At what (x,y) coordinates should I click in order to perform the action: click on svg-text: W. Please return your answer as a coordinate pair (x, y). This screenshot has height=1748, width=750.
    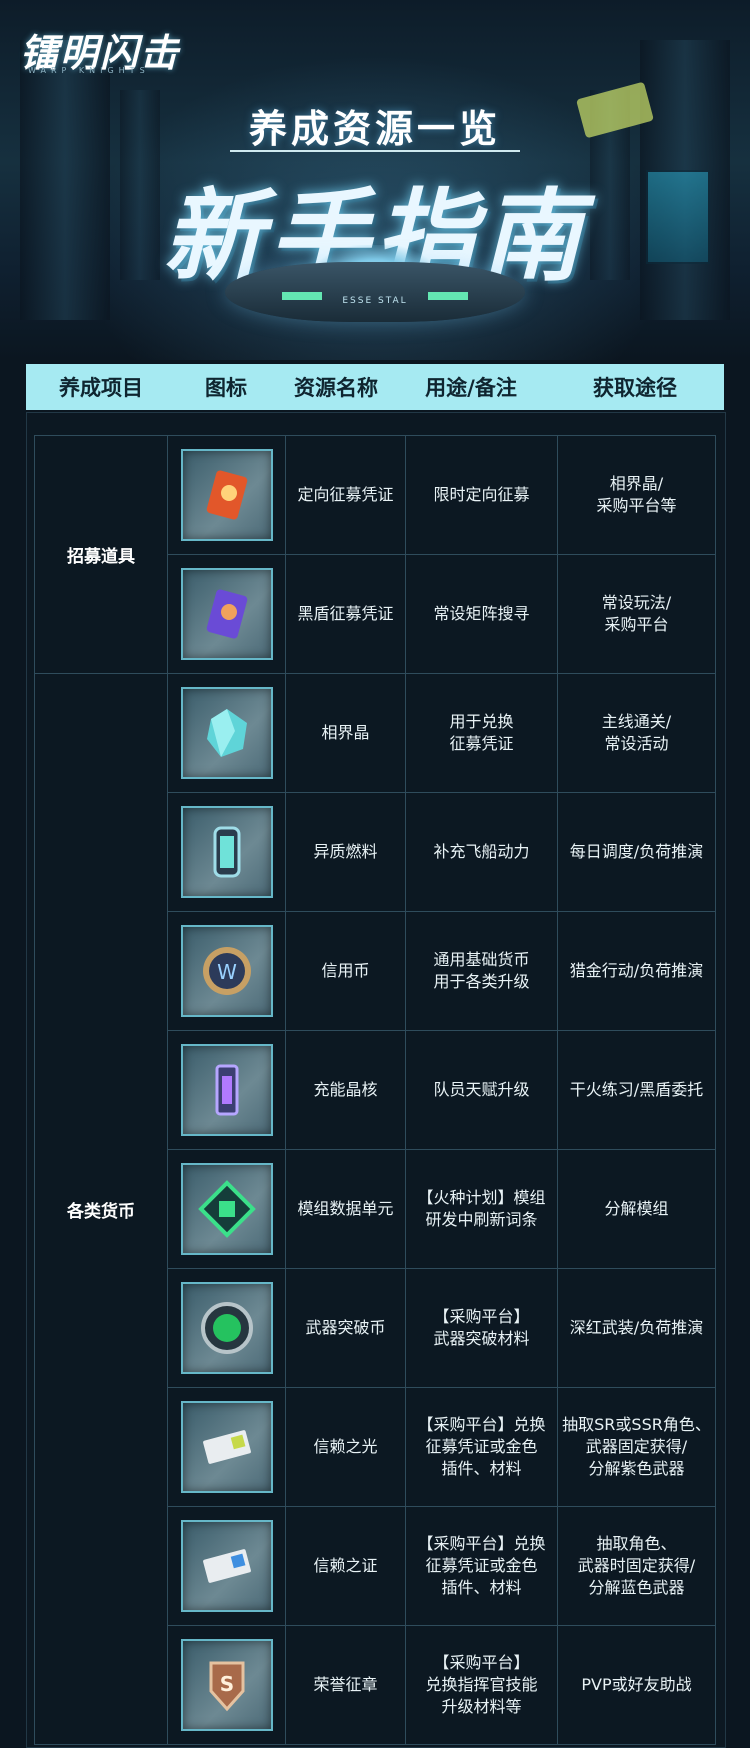
    Looking at the image, I should click on (227, 972).